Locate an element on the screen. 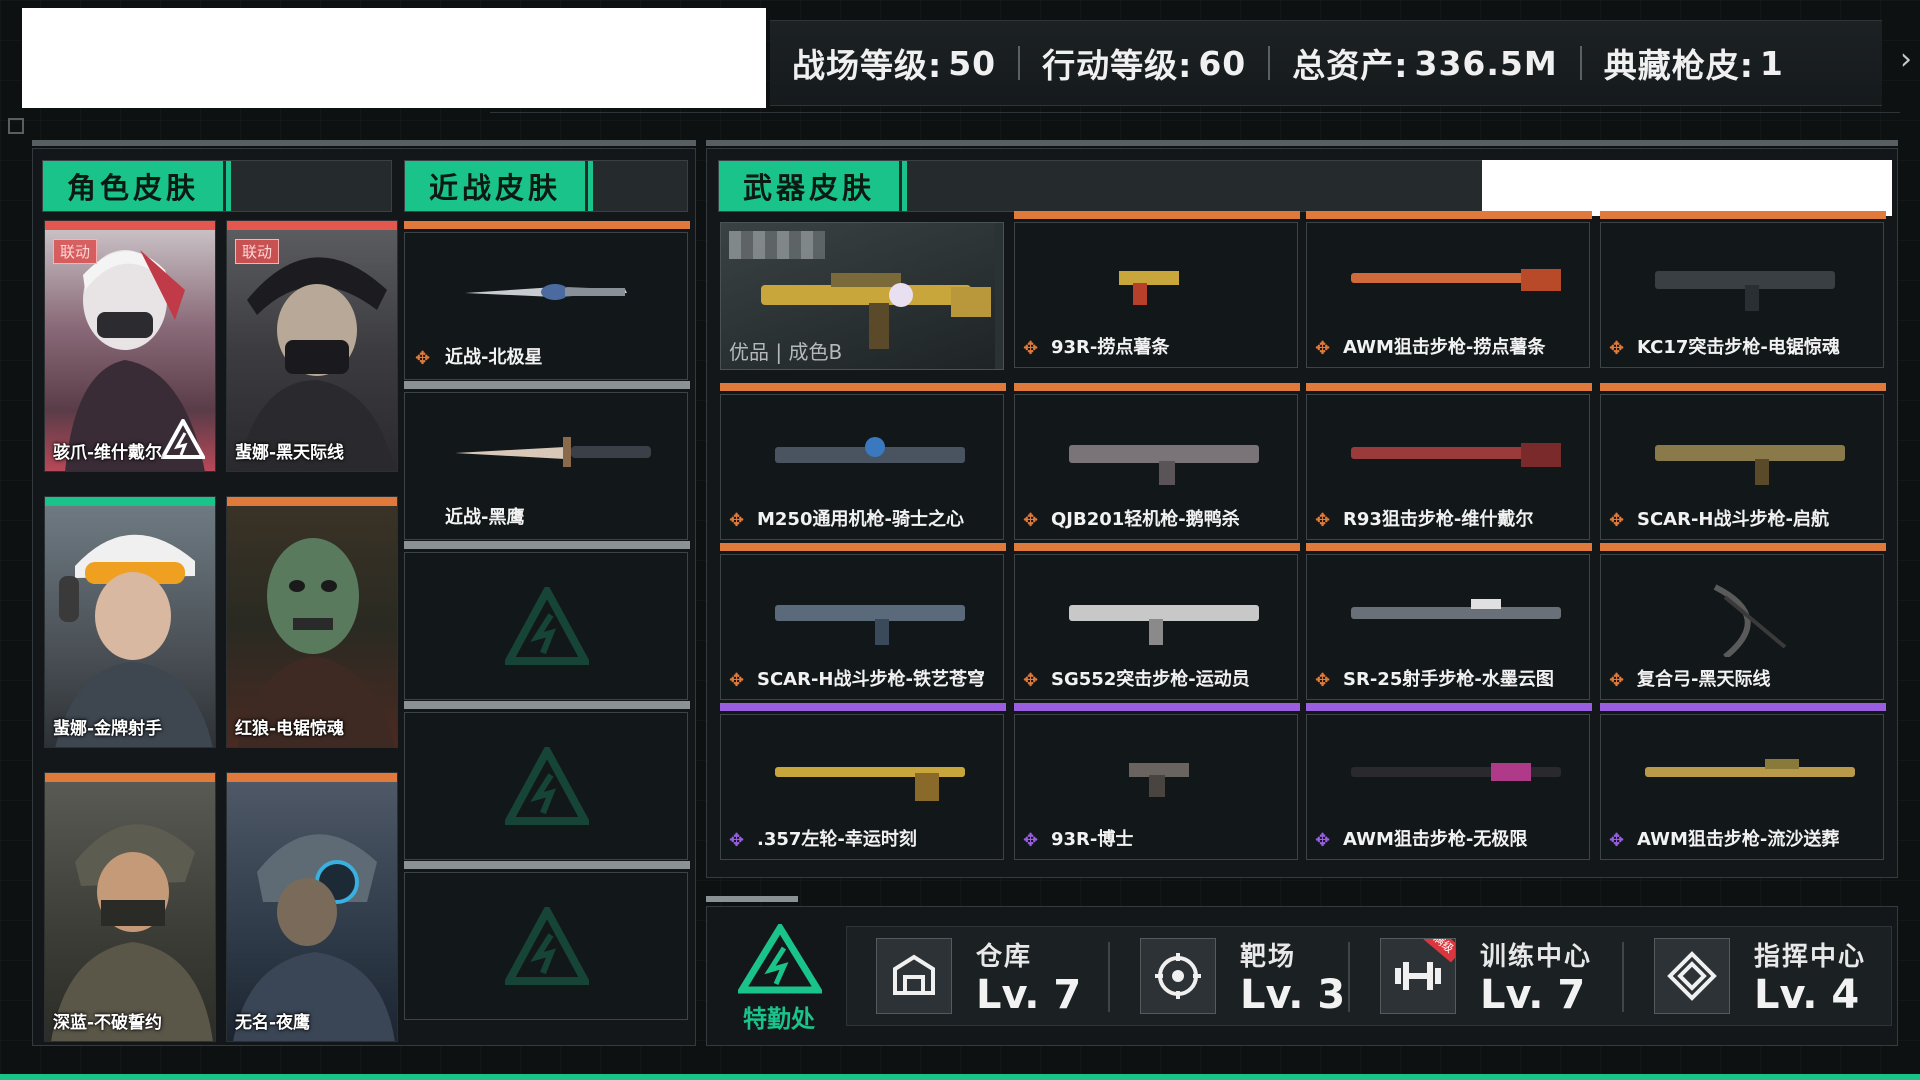  corner-marker is located at coordinates (16, 126).